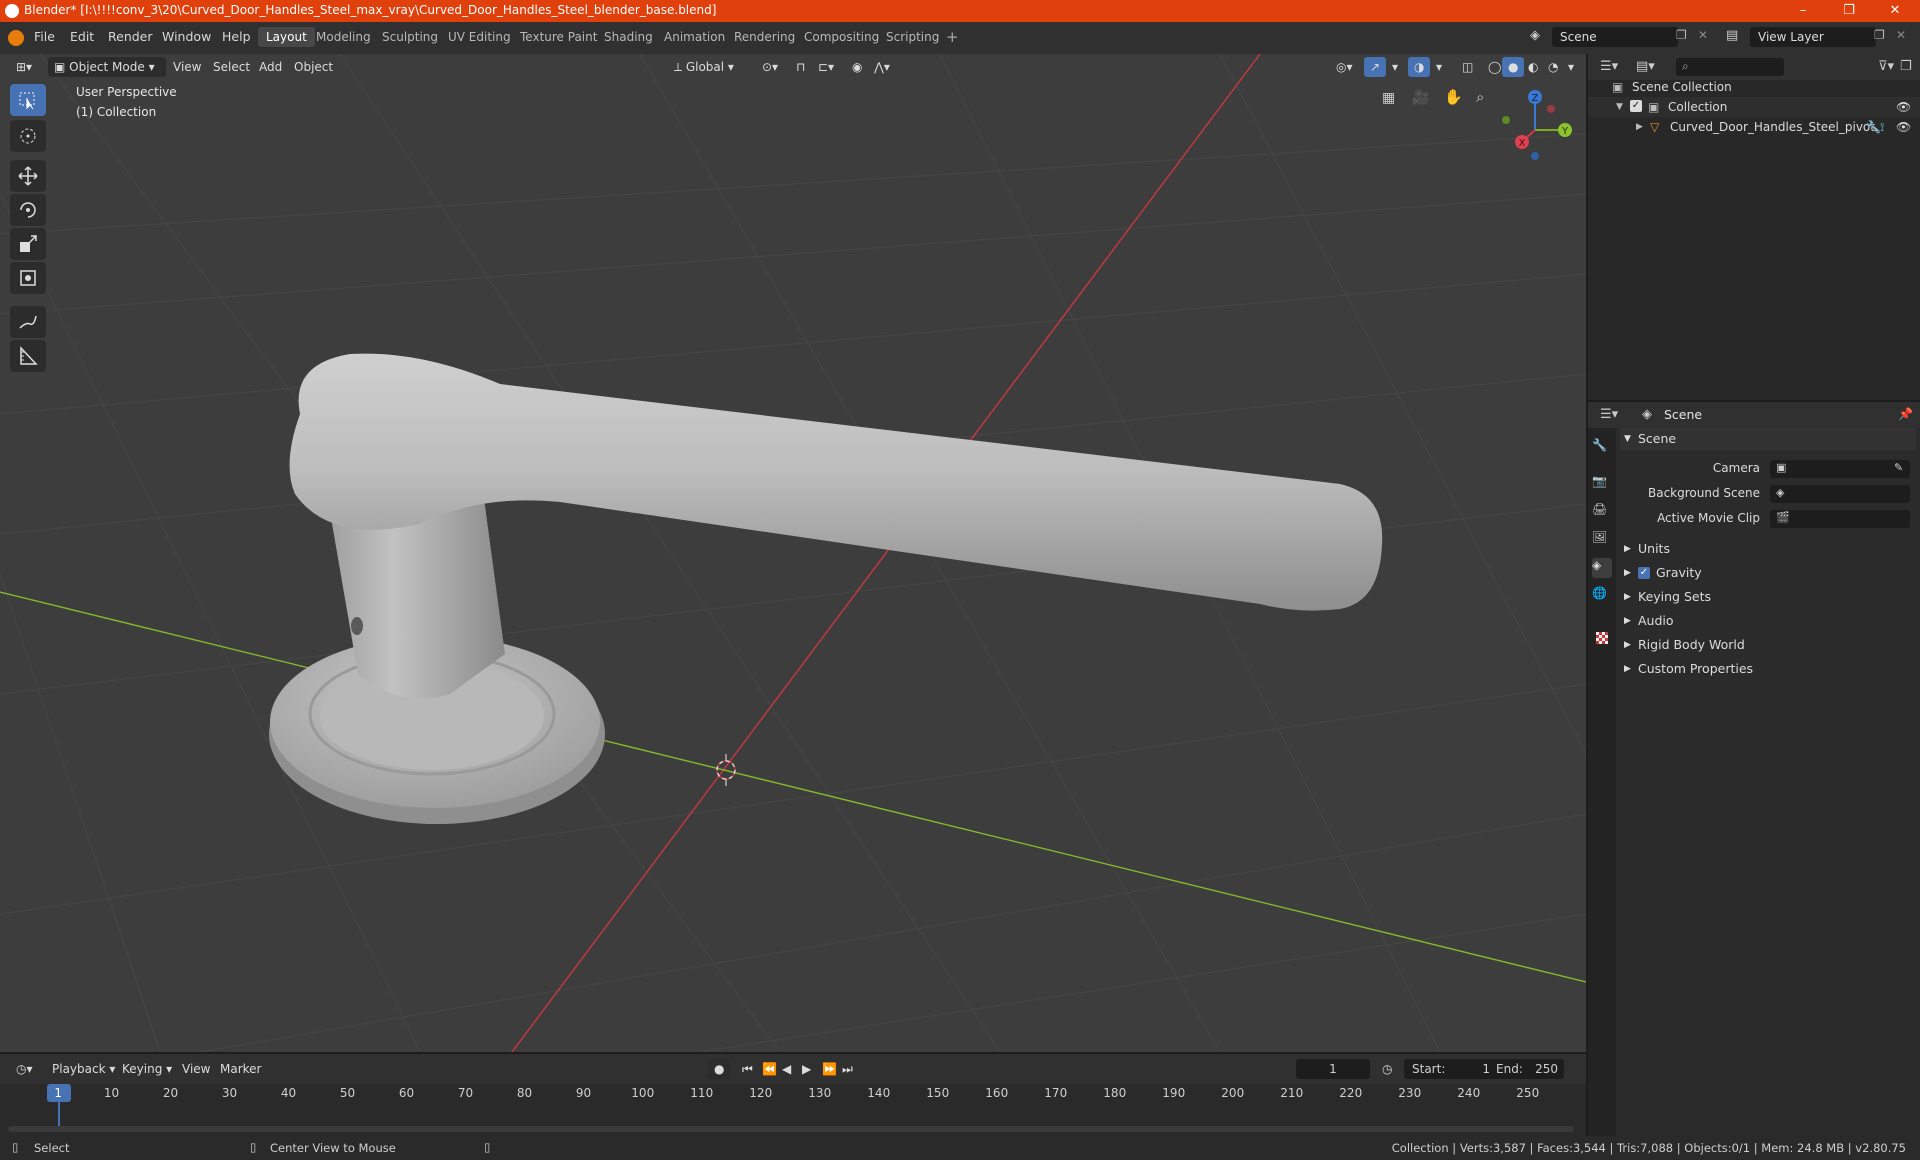  I want to click on scene-section-header: ▼ Scene, so click(1768, 439).